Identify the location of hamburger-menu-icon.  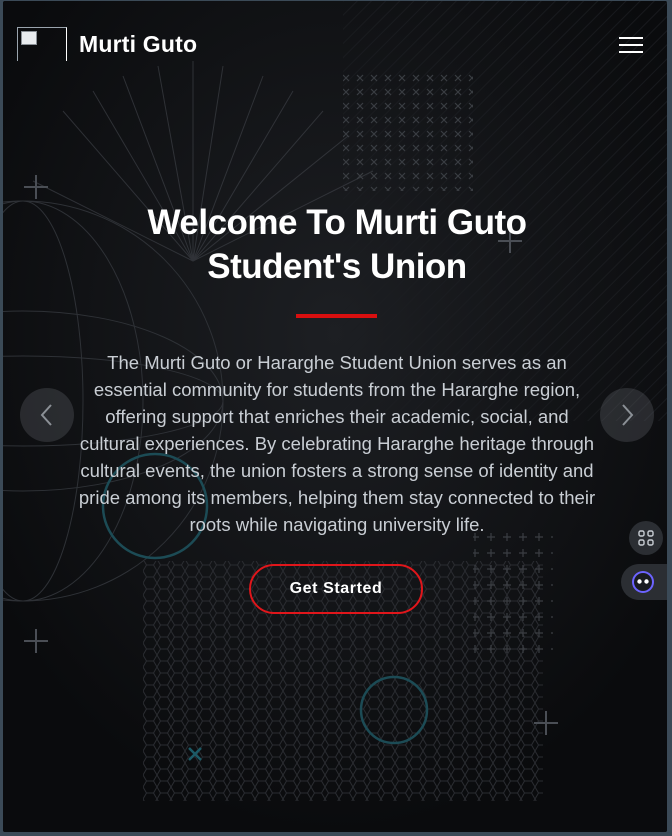
(631, 47).